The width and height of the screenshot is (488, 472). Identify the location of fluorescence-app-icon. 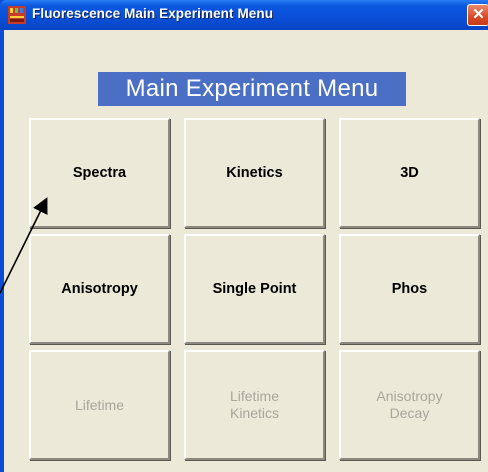
(17, 15).